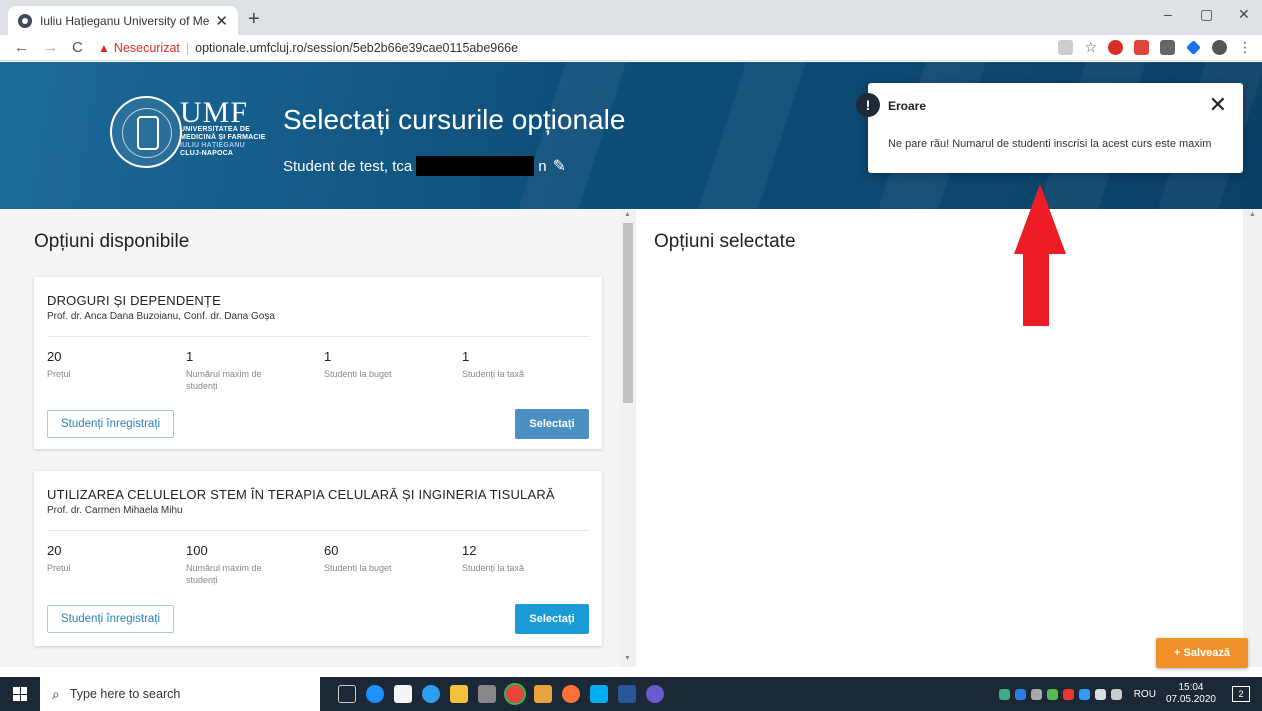  What do you see at coordinates (1145, 694) in the screenshot?
I see `language-indicator: ROU` at bounding box center [1145, 694].